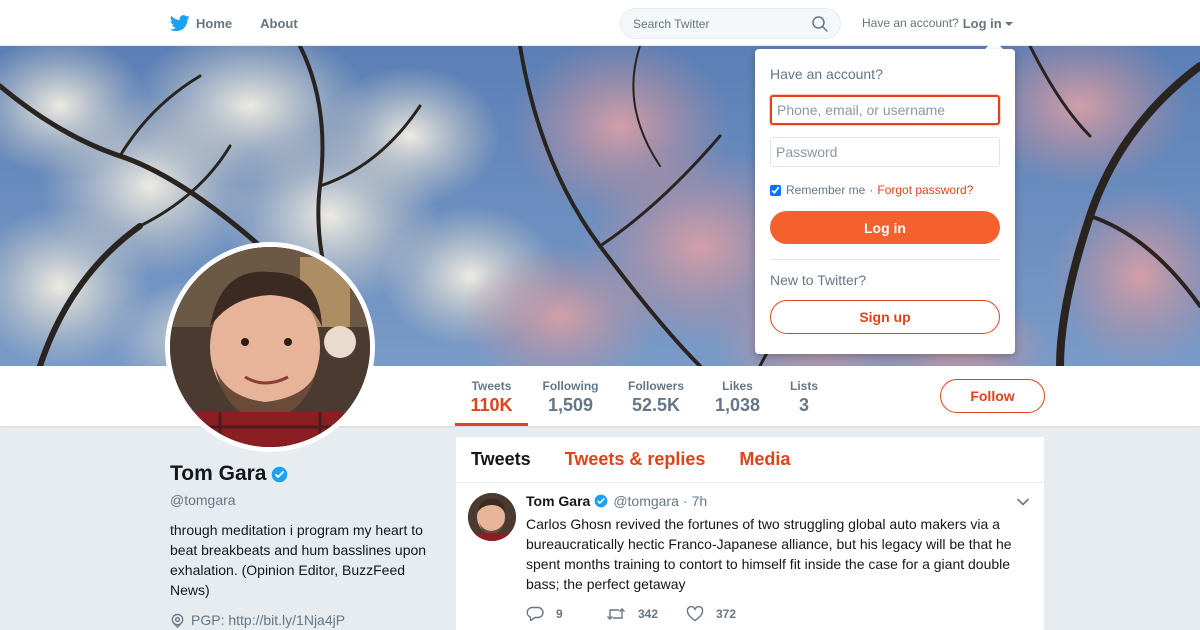 The image size is (1200, 630). What do you see at coordinates (737, 386) in the screenshot?
I see `stat-label: Likes` at bounding box center [737, 386].